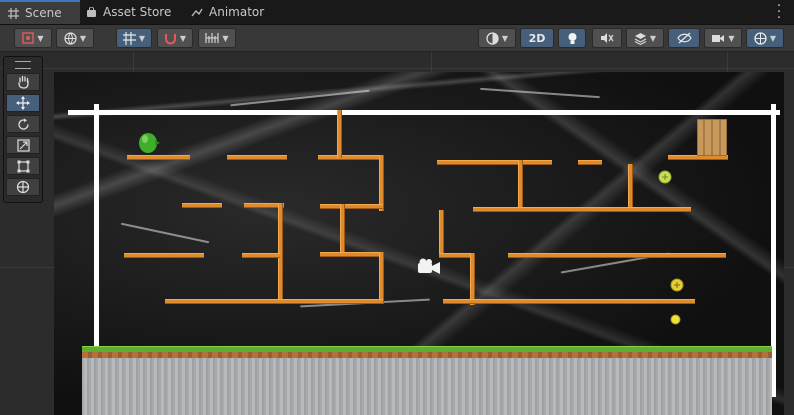 The height and width of the screenshot is (415, 794). I want to click on lightbulb-icon, so click(572, 38).